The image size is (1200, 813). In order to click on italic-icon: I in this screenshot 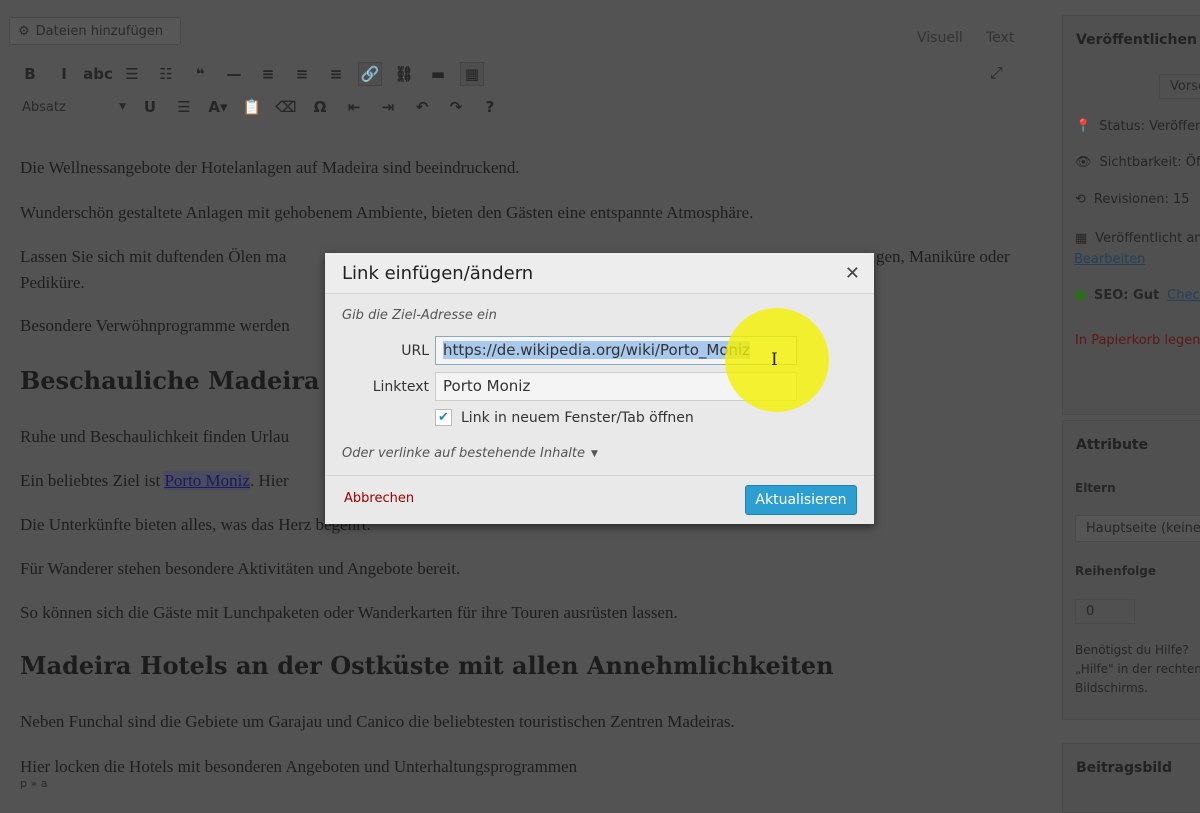, I will do `click(64, 74)`.